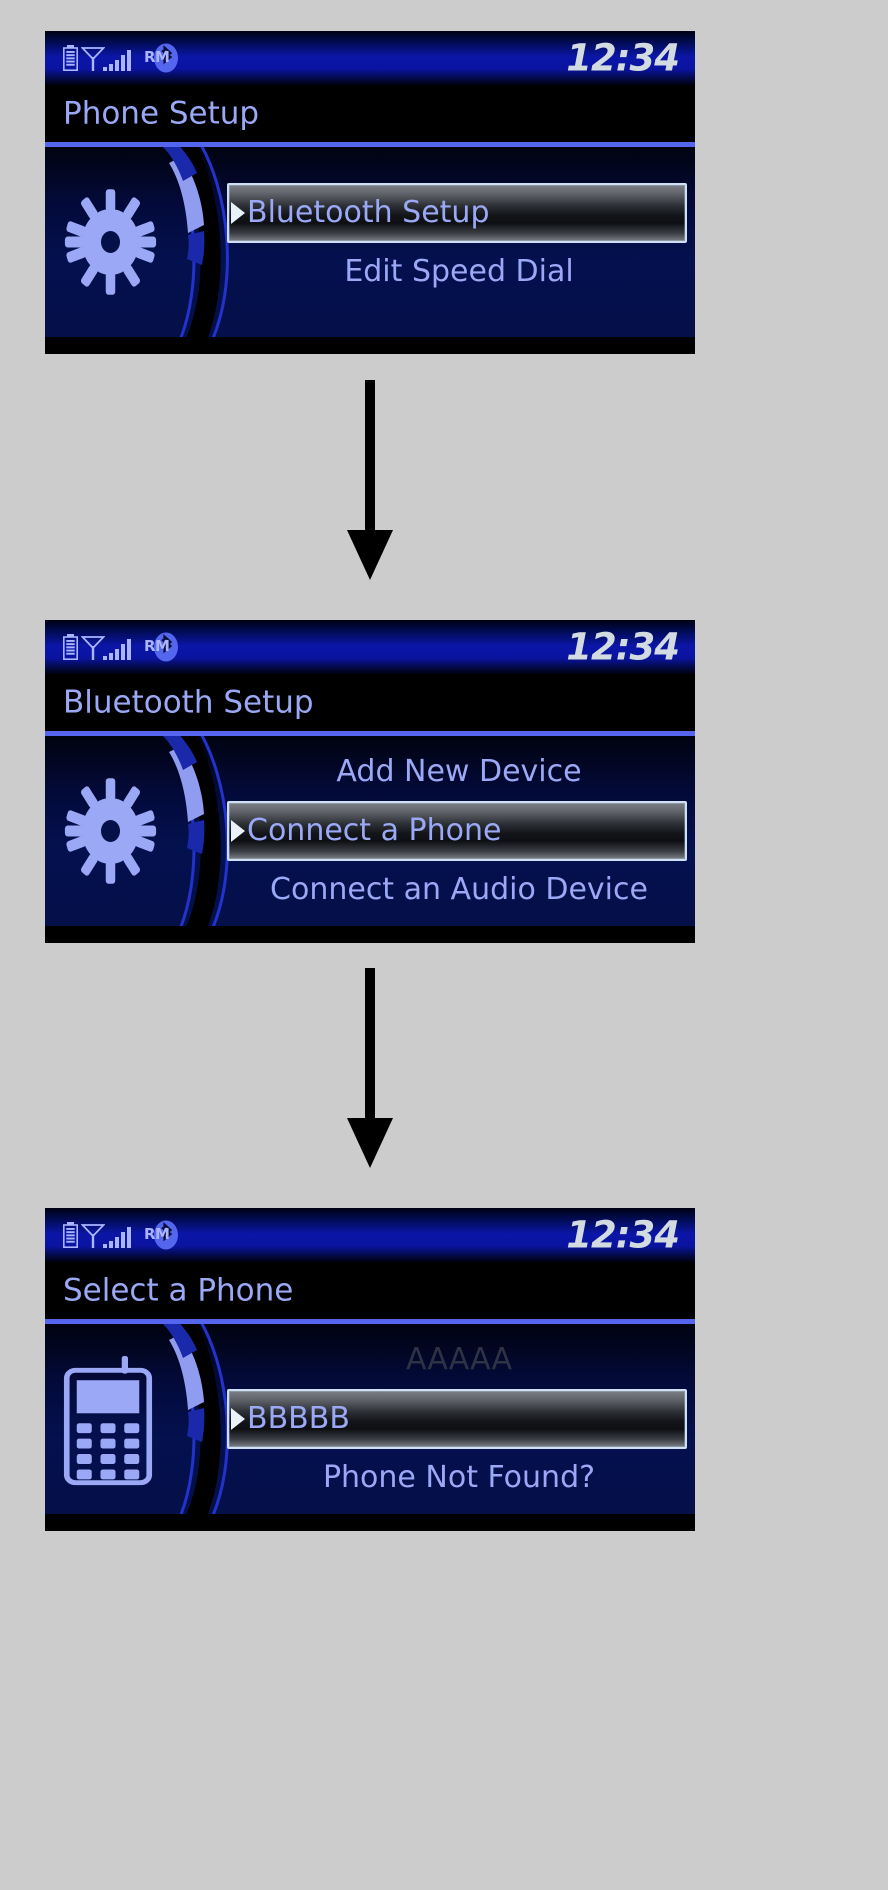 This screenshot has width=888, height=1890. I want to click on menu-item-bluetooth-setup: Bluetooth Setup, so click(457, 213).